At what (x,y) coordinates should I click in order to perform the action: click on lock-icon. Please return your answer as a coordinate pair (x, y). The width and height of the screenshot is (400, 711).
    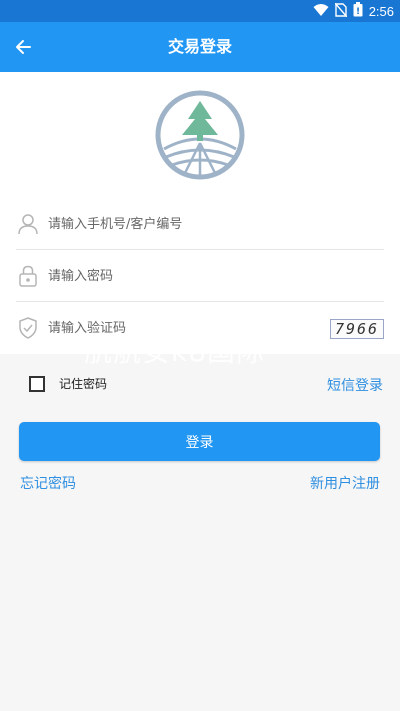
    Looking at the image, I should click on (28, 276).